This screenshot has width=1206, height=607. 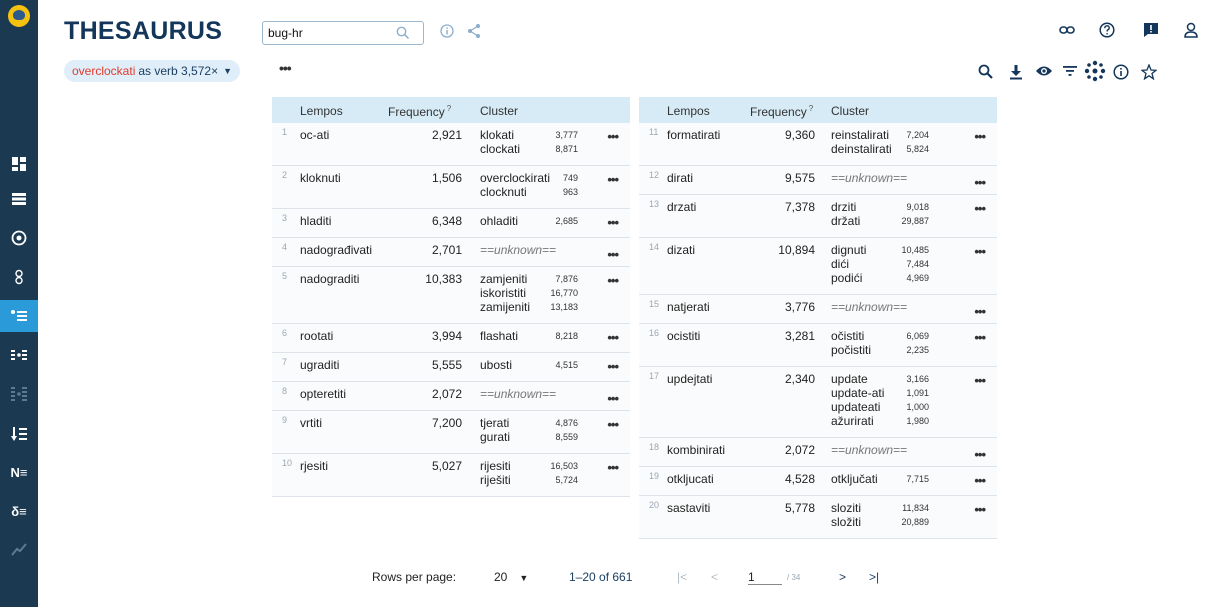 I want to click on cluster-item: zamijeniti 13,183, so click(x=535, y=307).